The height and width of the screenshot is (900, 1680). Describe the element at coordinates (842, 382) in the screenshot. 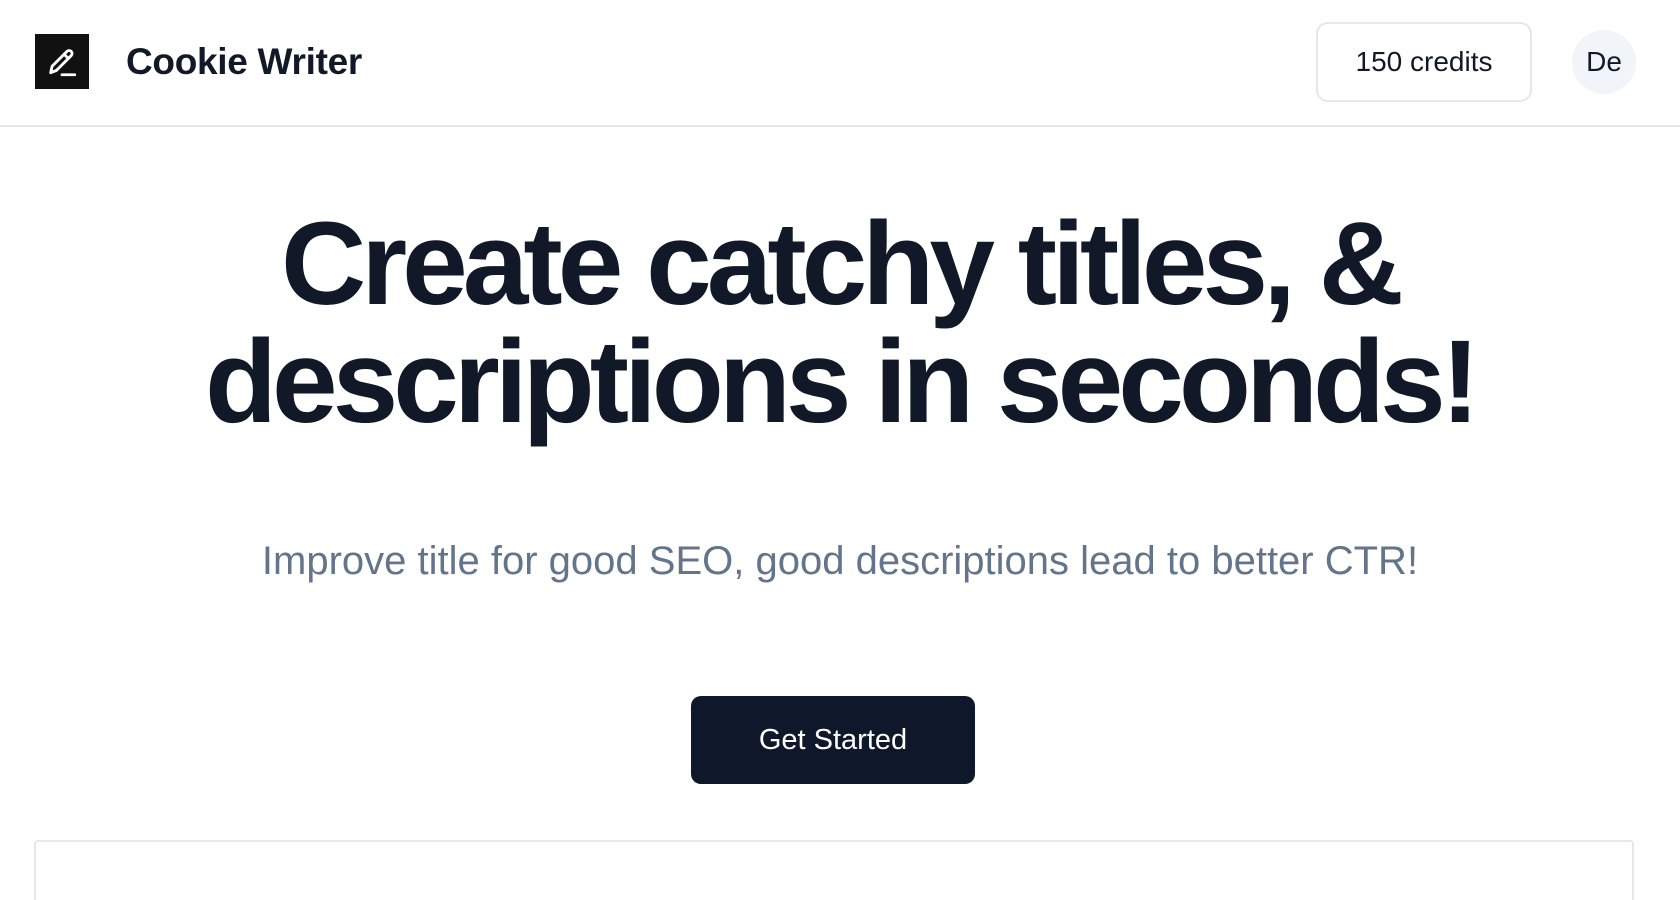

I see `hero-title-line-2: descriptions in seconds!` at that location.